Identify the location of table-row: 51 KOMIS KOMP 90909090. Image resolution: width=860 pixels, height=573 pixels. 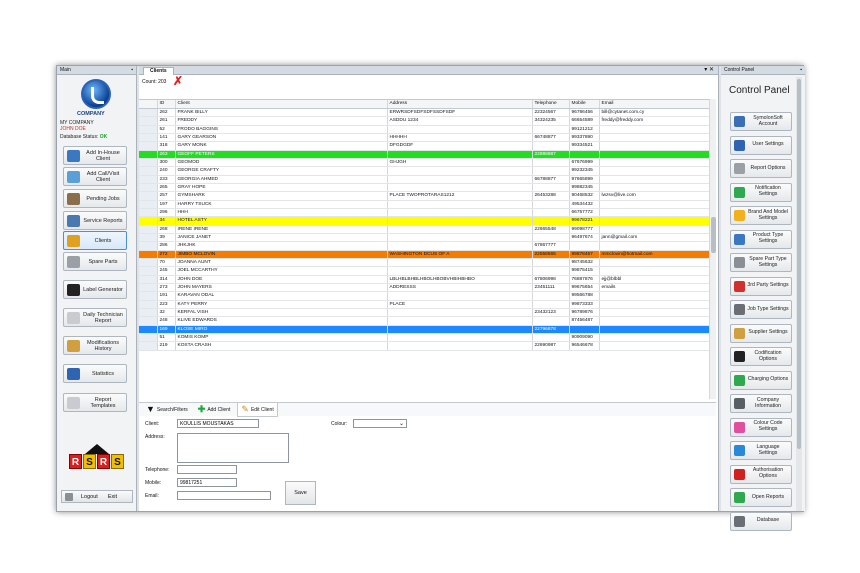
(427, 338).